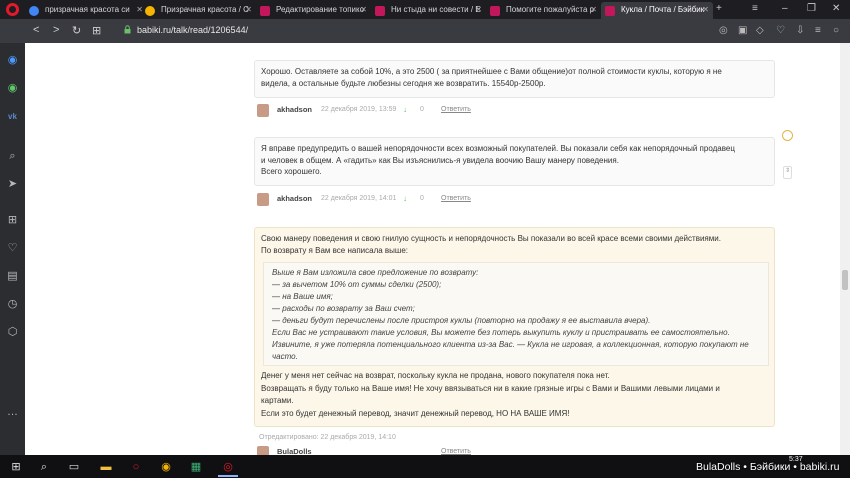 The height and width of the screenshot is (478, 850). What do you see at coordinates (800, 30) in the screenshot?
I see `download-icon: ⇩` at bounding box center [800, 30].